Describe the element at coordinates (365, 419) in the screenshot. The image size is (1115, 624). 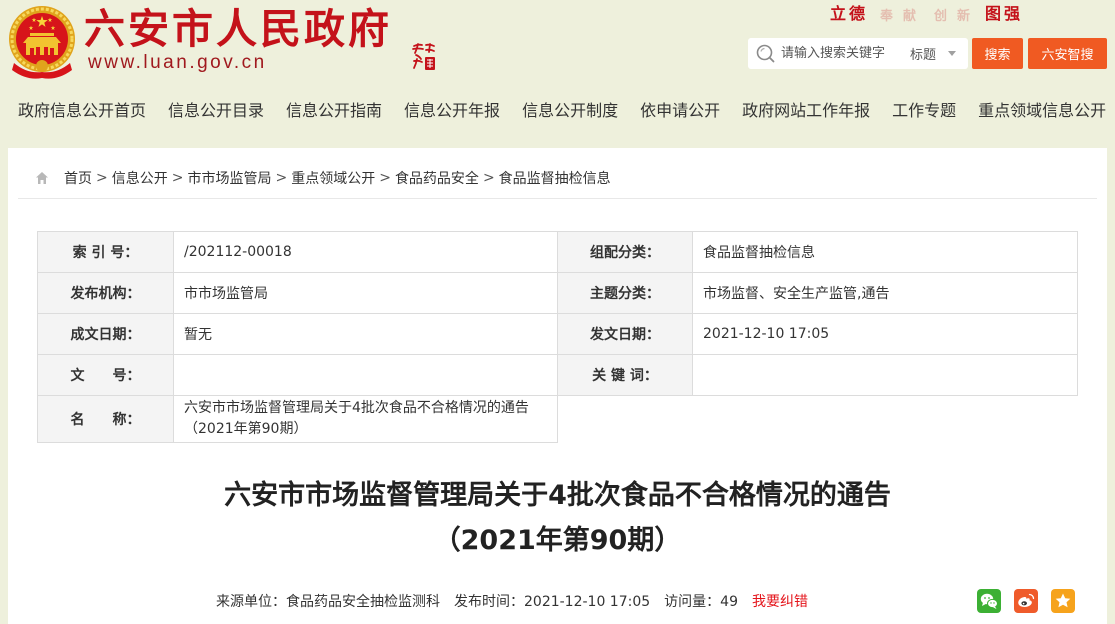
I see `document-name-value: 六安市市场监督管理局关于4批次食品不合格情况的通告（2021年第90期）` at that location.